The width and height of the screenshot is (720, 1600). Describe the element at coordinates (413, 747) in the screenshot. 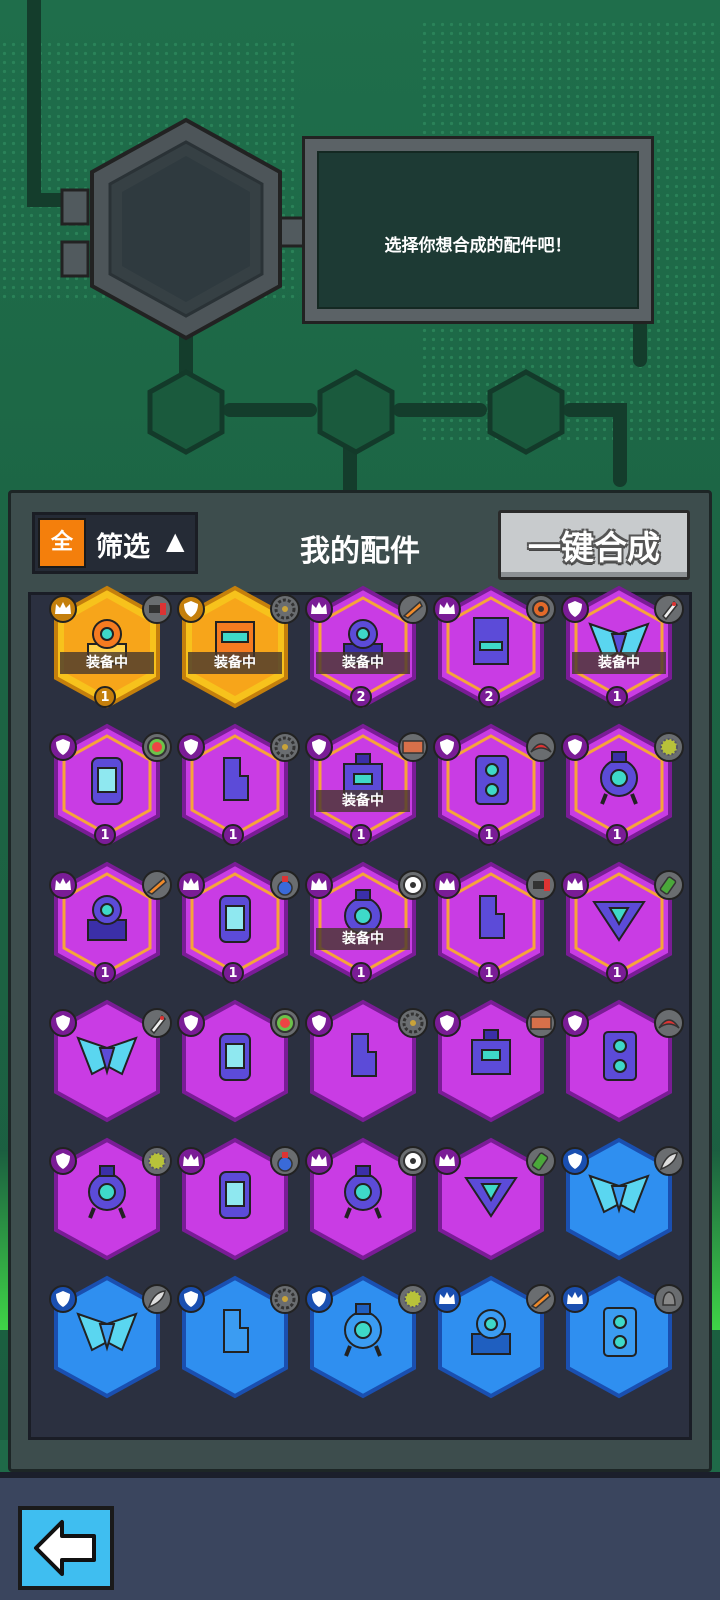

I see `brick-icon` at that location.